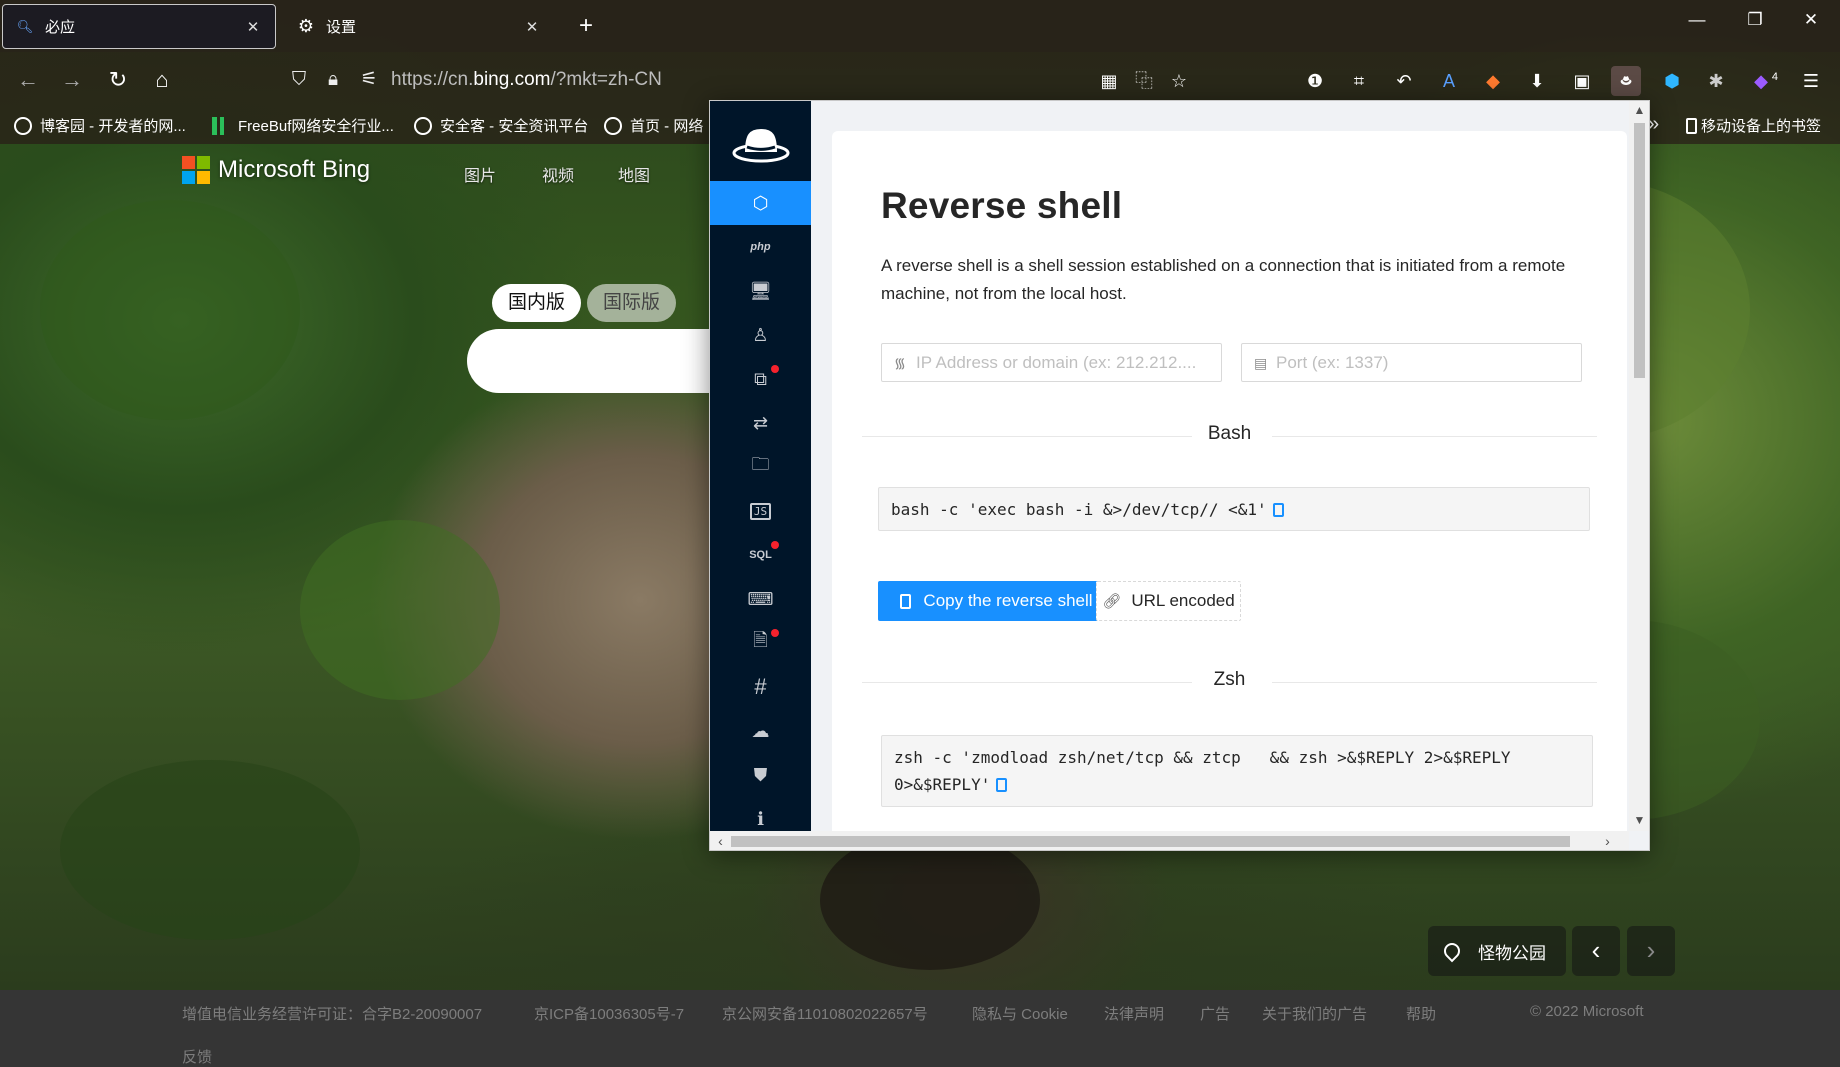 This screenshot has height=1067, width=1840. Describe the element at coordinates (276, 170) in the screenshot. I see `bing-logo: Microsoft Bing` at that location.